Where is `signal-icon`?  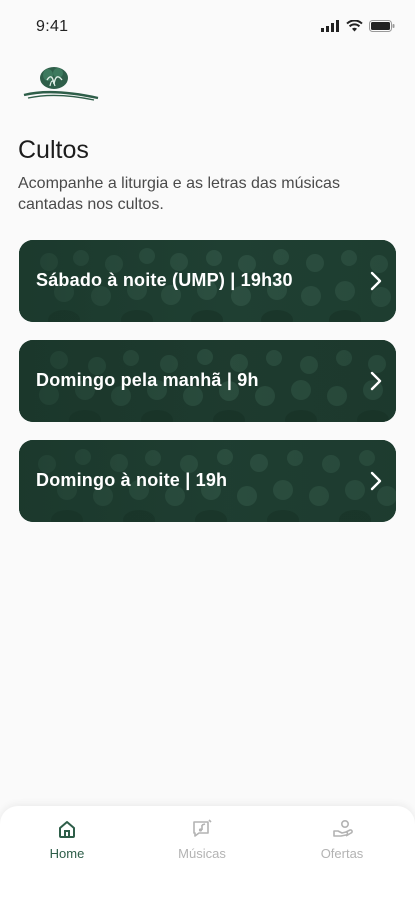
signal-icon is located at coordinates (330, 26).